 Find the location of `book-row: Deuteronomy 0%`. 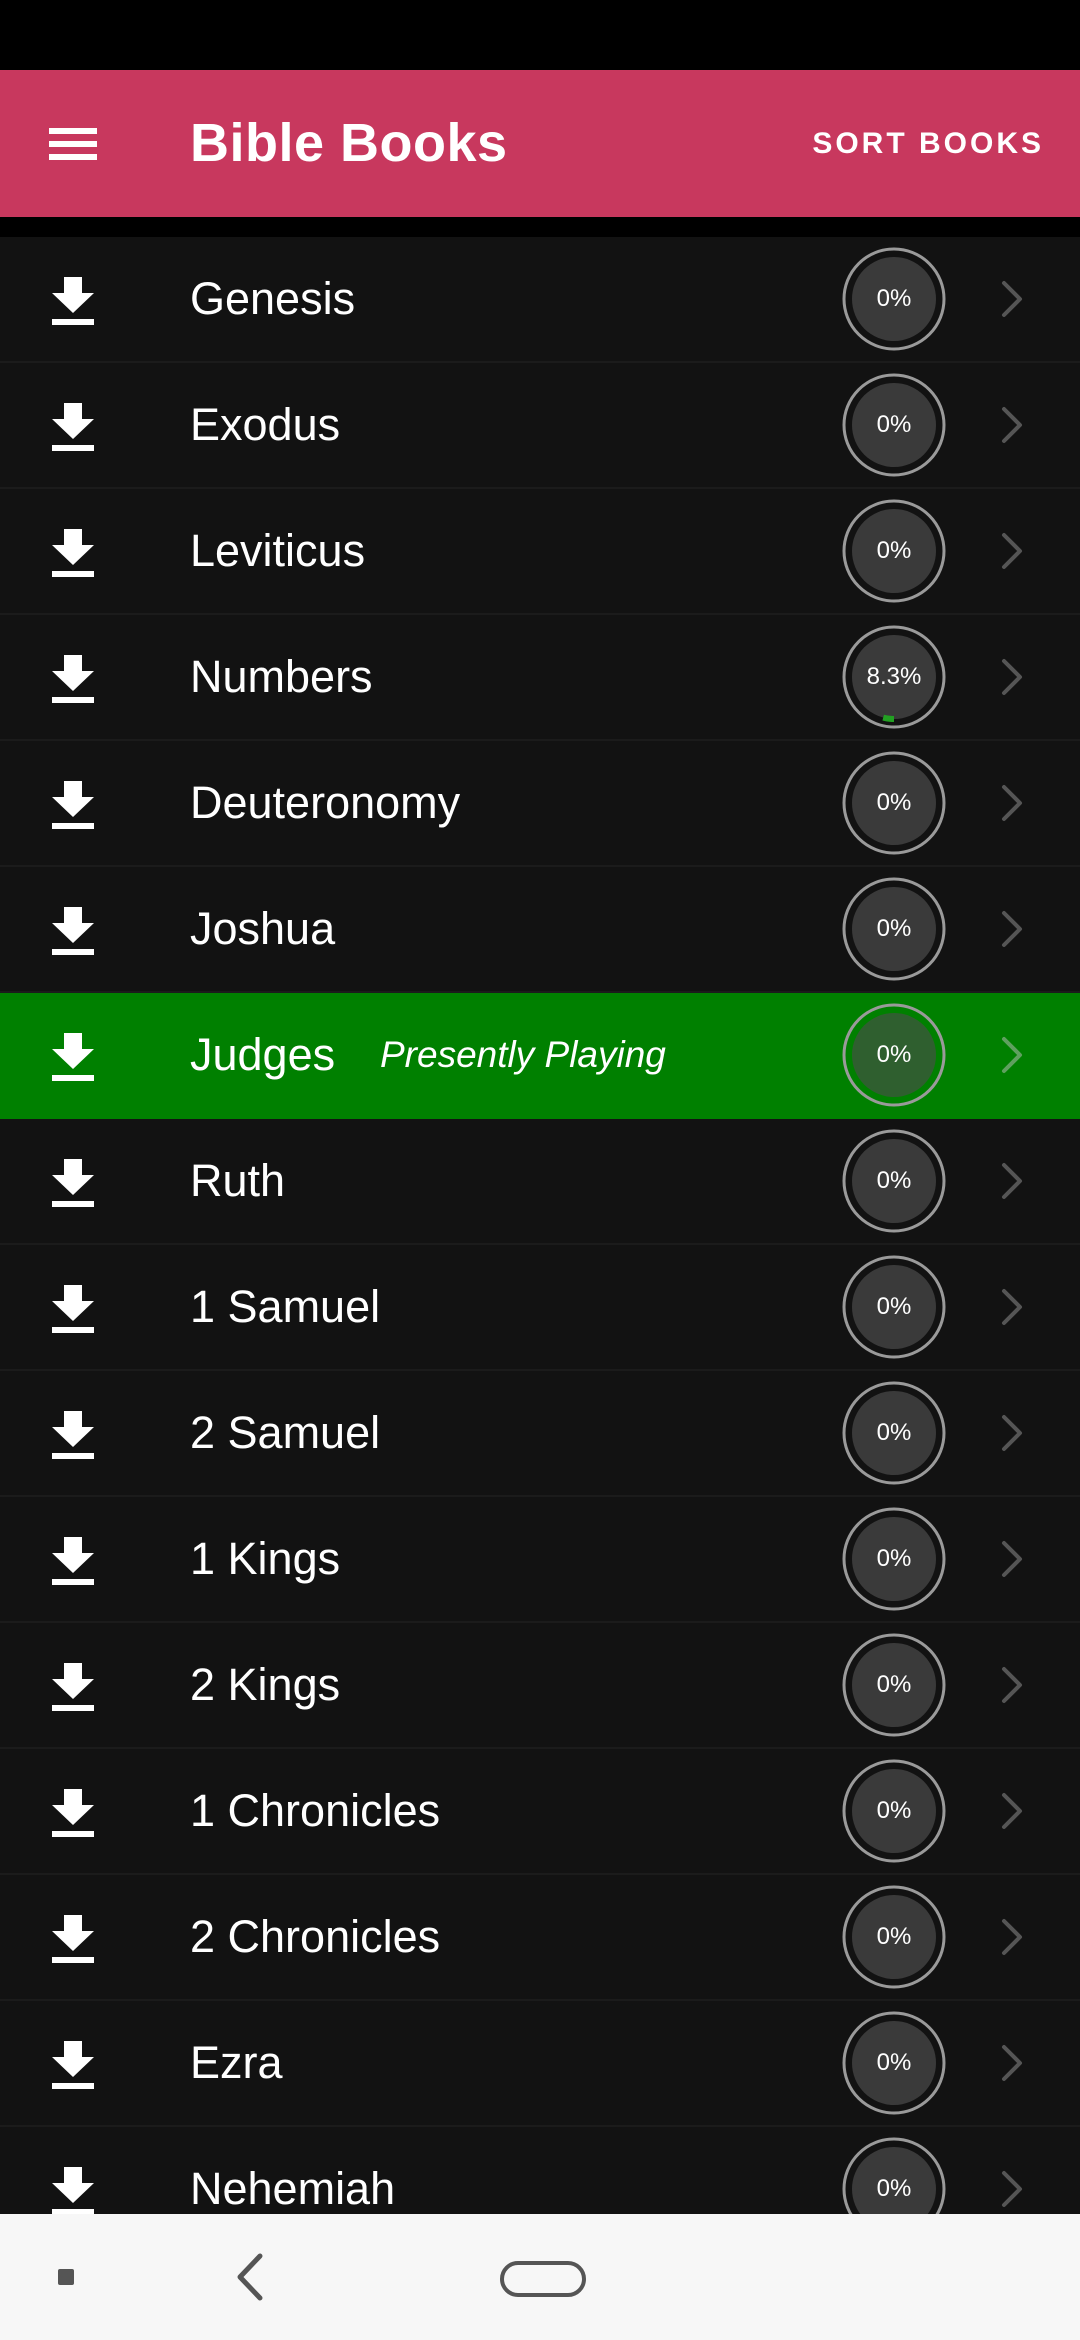

book-row: Deuteronomy 0% is located at coordinates (540, 804).